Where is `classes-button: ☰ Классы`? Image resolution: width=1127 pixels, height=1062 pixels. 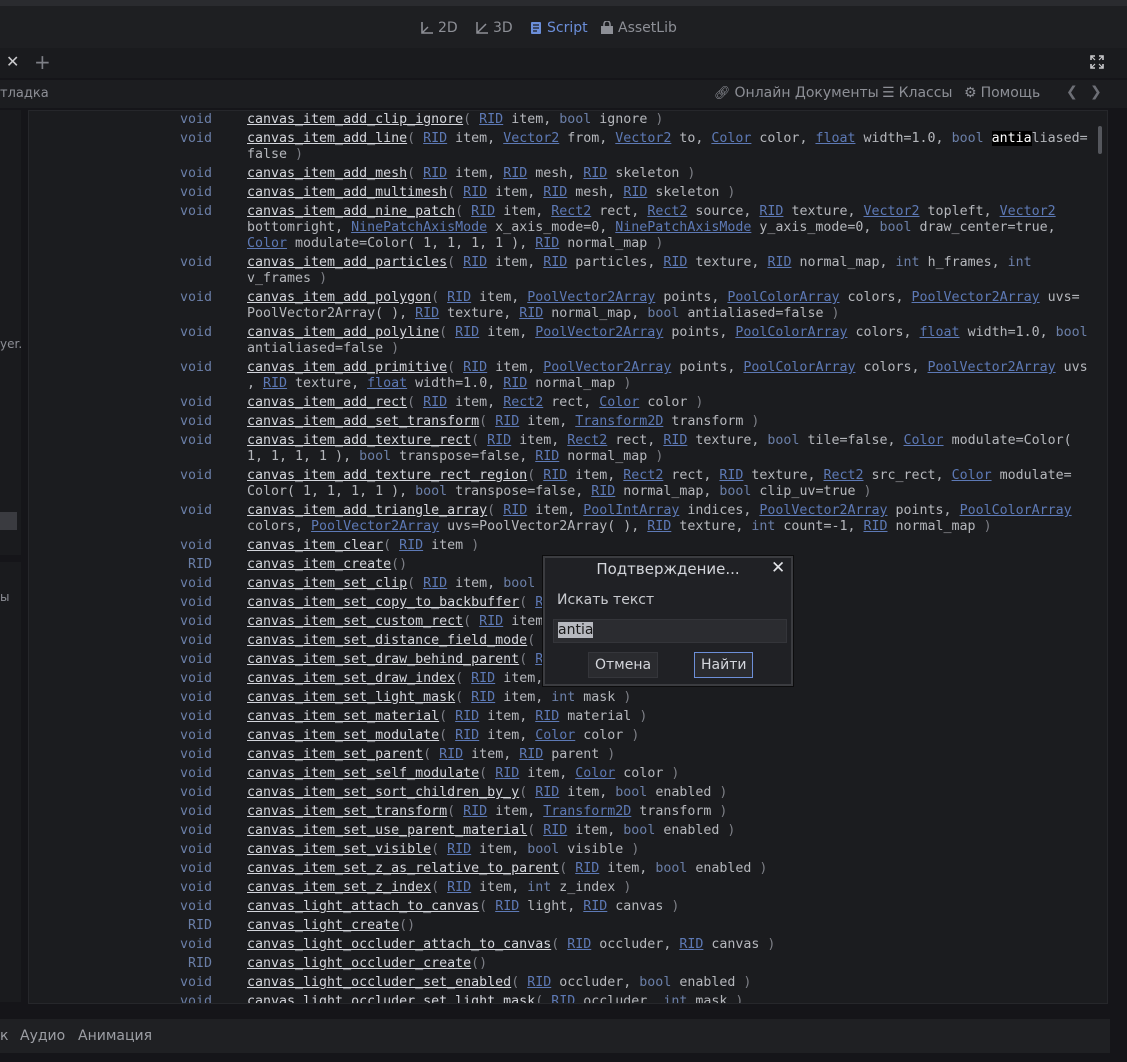
classes-button: ☰ Классы is located at coordinates (917, 93).